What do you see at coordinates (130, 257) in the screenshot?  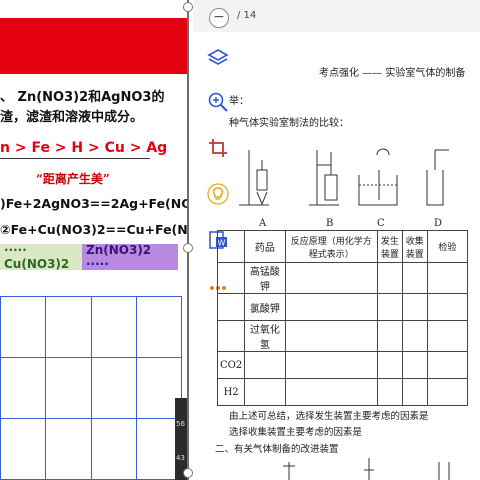 I see `strip-zn: Zn(NO3)2 ·····` at bounding box center [130, 257].